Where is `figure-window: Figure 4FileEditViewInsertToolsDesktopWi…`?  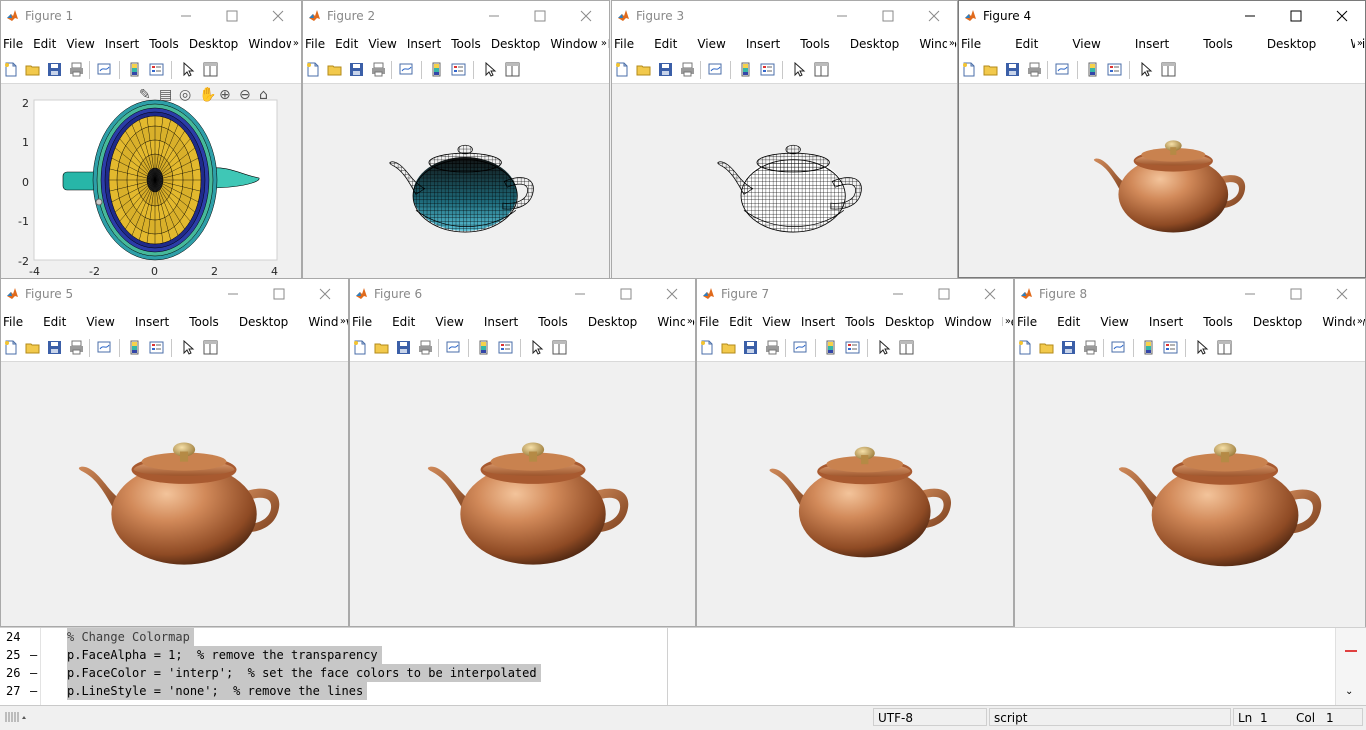
figure-window: Figure 4FileEditViewInsertToolsDesktopWi… is located at coordinates (1162, 139).